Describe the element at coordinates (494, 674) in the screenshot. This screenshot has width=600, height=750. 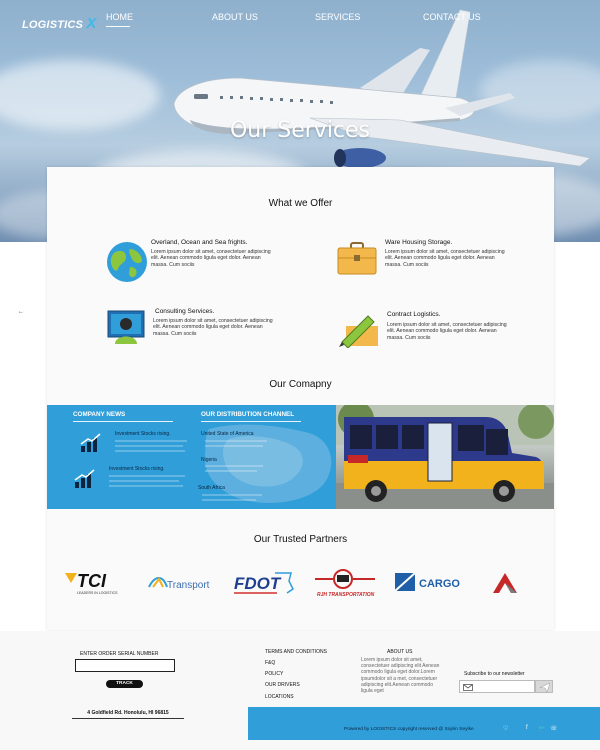
I see `newsletter-label: Subscribe to our newsletter` at that location.